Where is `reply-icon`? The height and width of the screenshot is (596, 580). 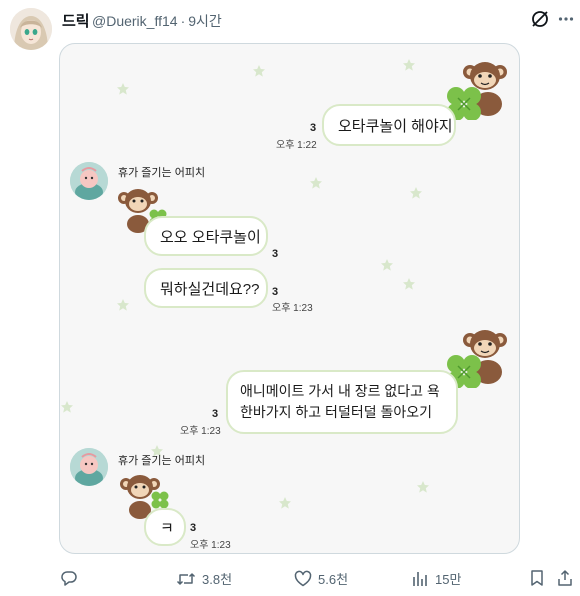
reply-icon is located at coordinates (69, 578).